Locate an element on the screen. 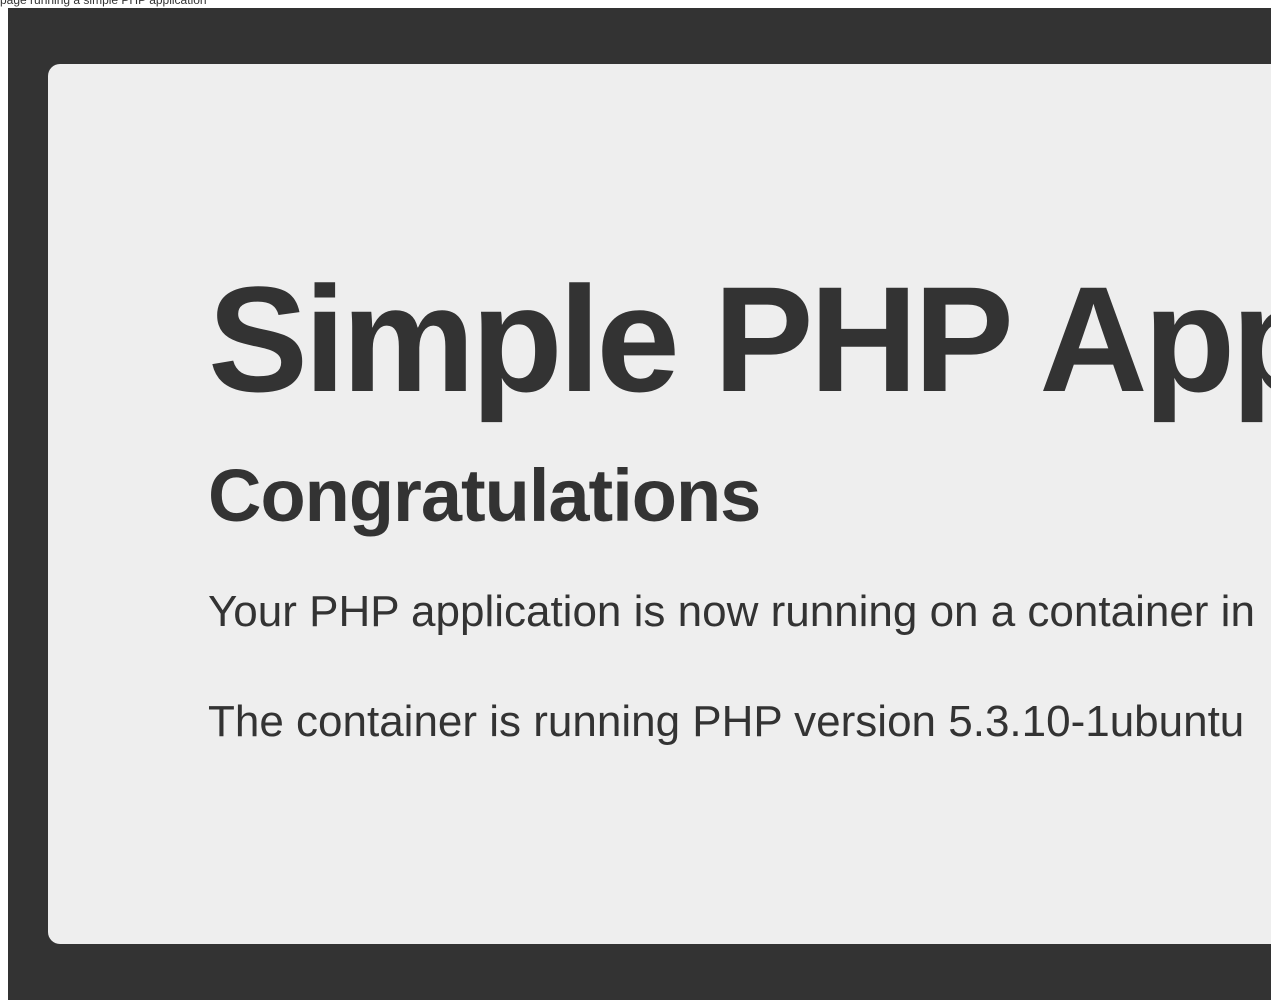 This screenshot has width=1271, height=1000. page-title: Simple PHP App is located at coordinates (739, 339).